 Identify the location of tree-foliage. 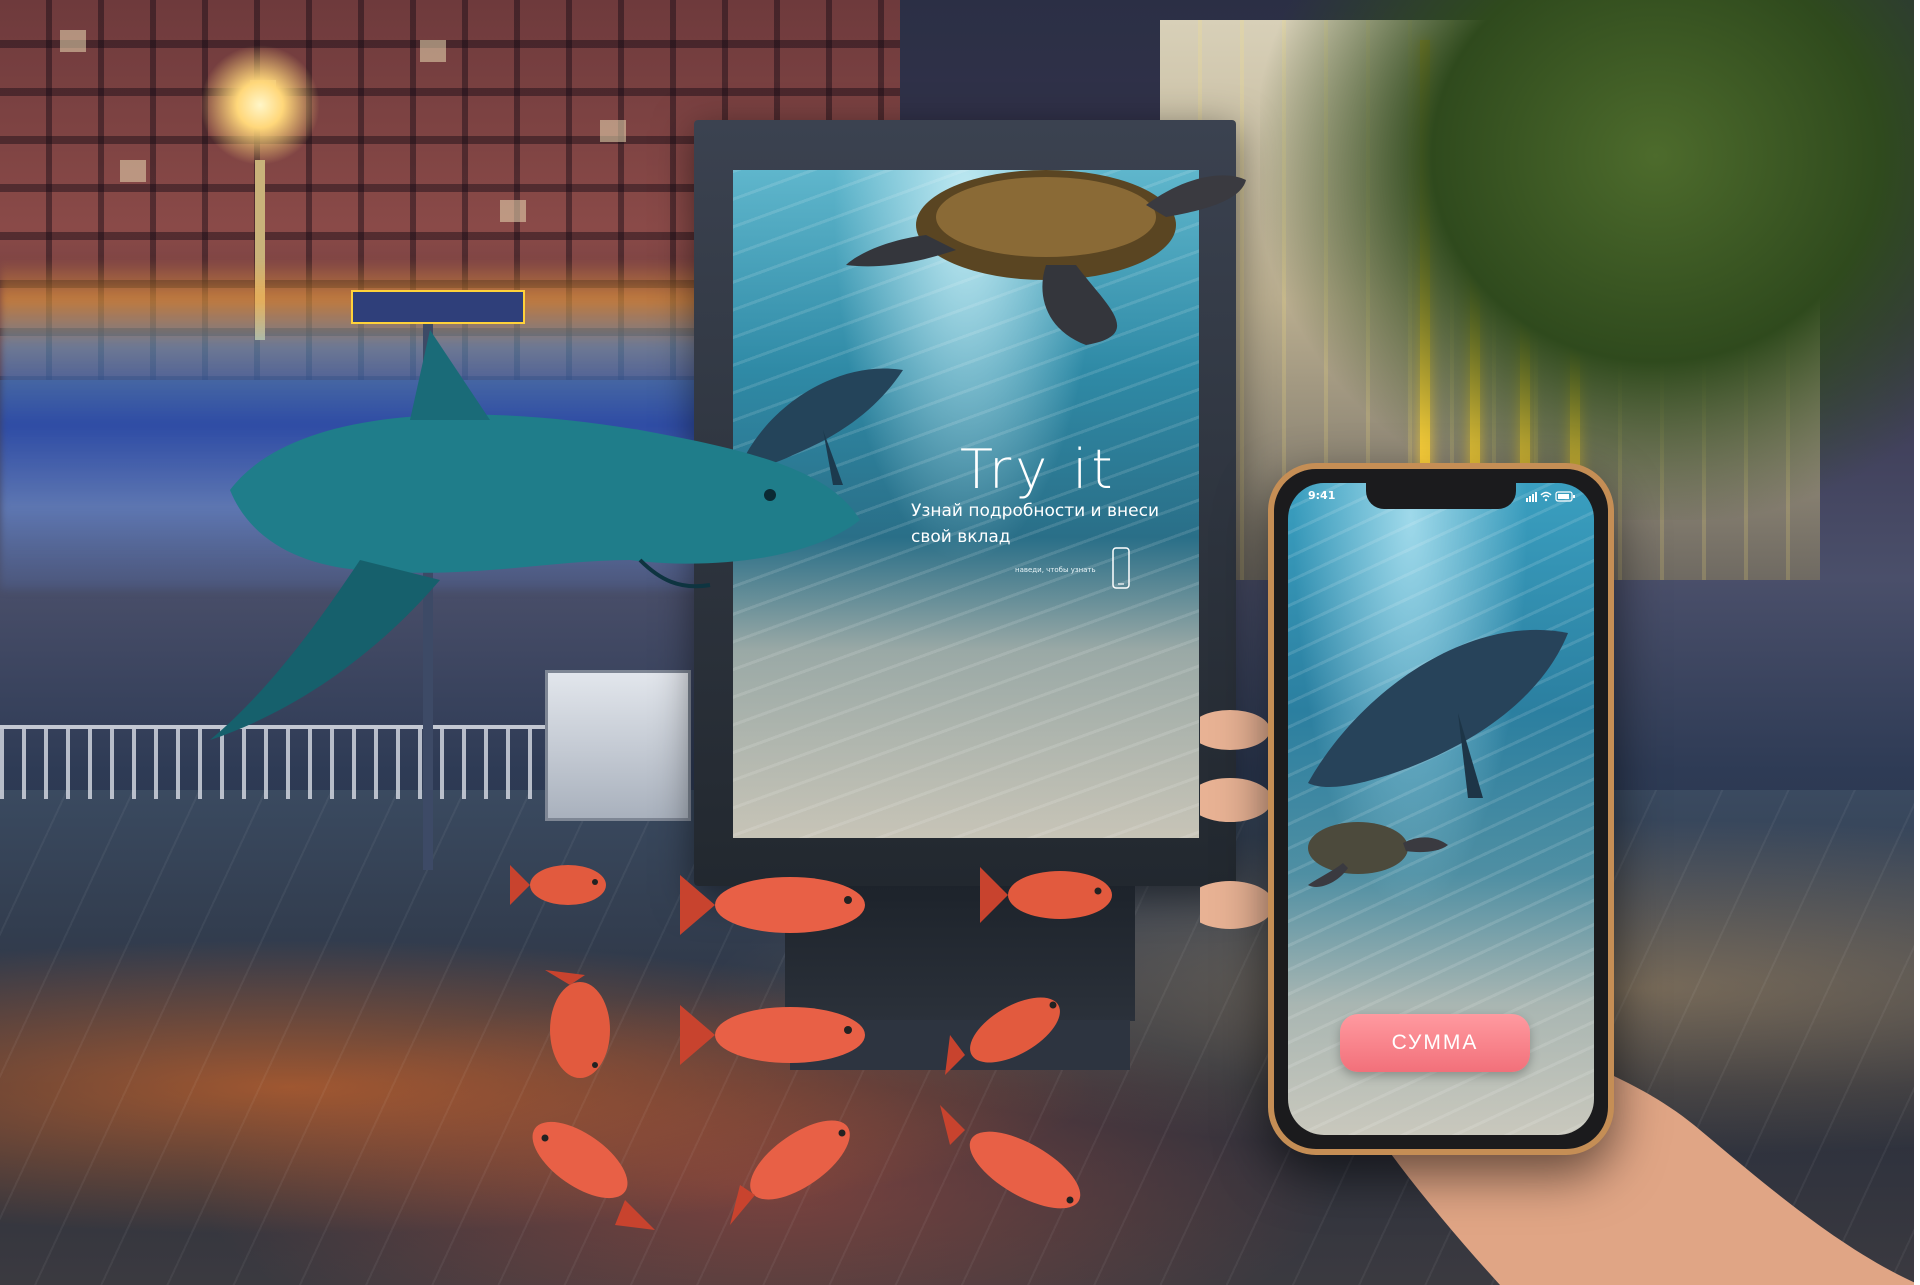
(1590, 260).